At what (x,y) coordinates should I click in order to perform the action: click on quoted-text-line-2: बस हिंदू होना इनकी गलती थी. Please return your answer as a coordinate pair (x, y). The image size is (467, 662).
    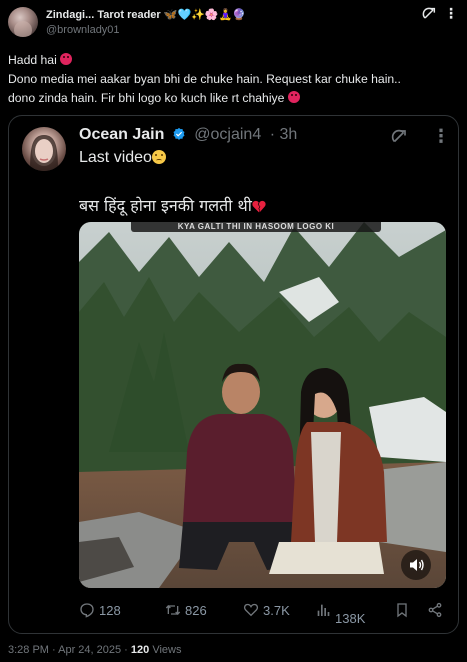
    Looking at the image, I should click on (172, 205).